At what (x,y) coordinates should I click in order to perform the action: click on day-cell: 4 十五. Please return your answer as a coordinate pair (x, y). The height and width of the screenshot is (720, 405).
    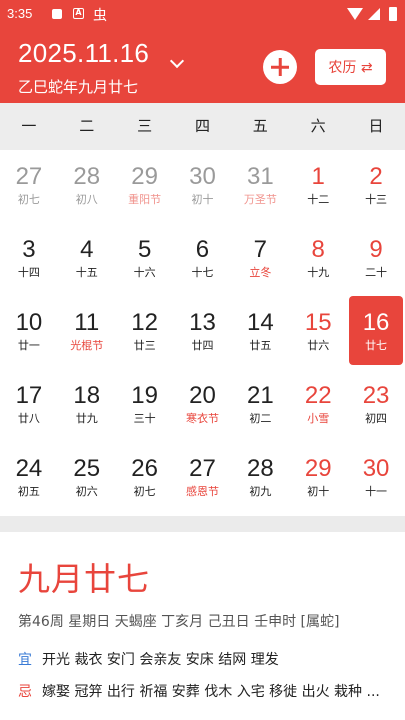
    Looking at the image, I should click on (87, 259).